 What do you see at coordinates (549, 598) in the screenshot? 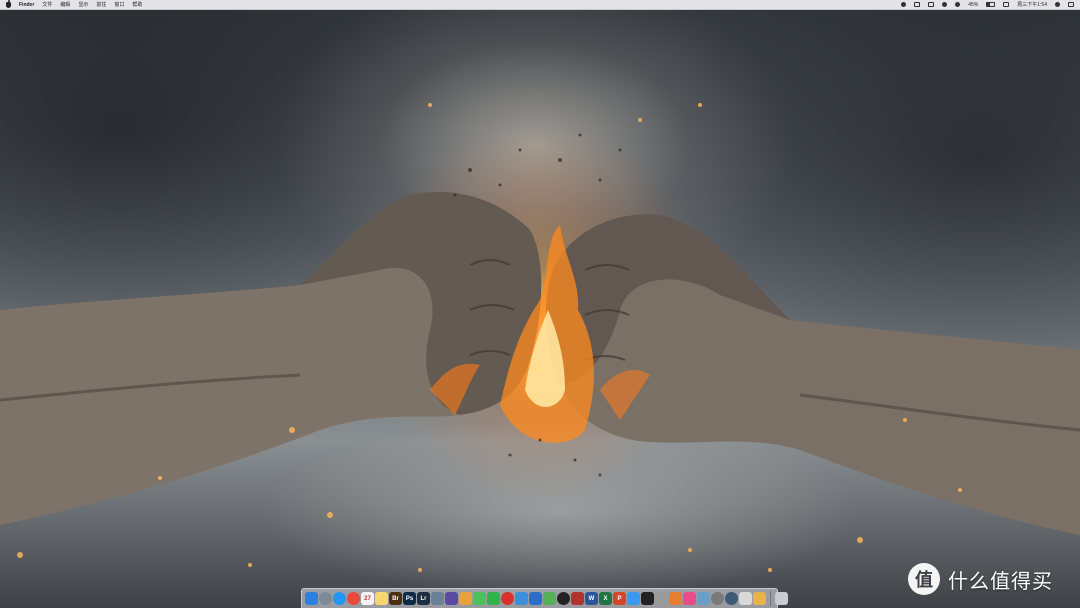
I see `maps-icon` at bounding box center [549, 598].